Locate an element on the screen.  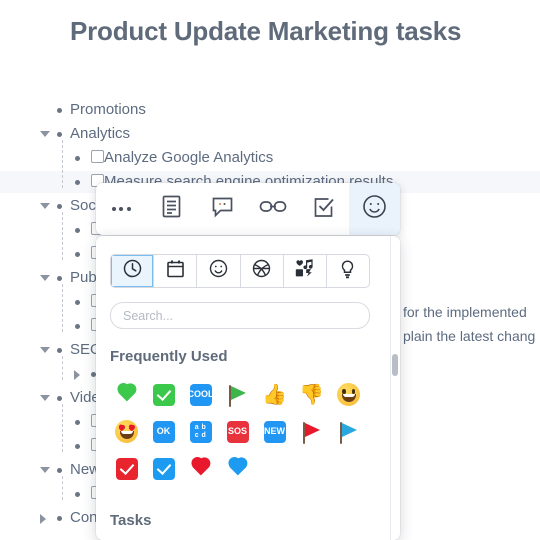
basketball-icon is located at coordinates (261, 271).